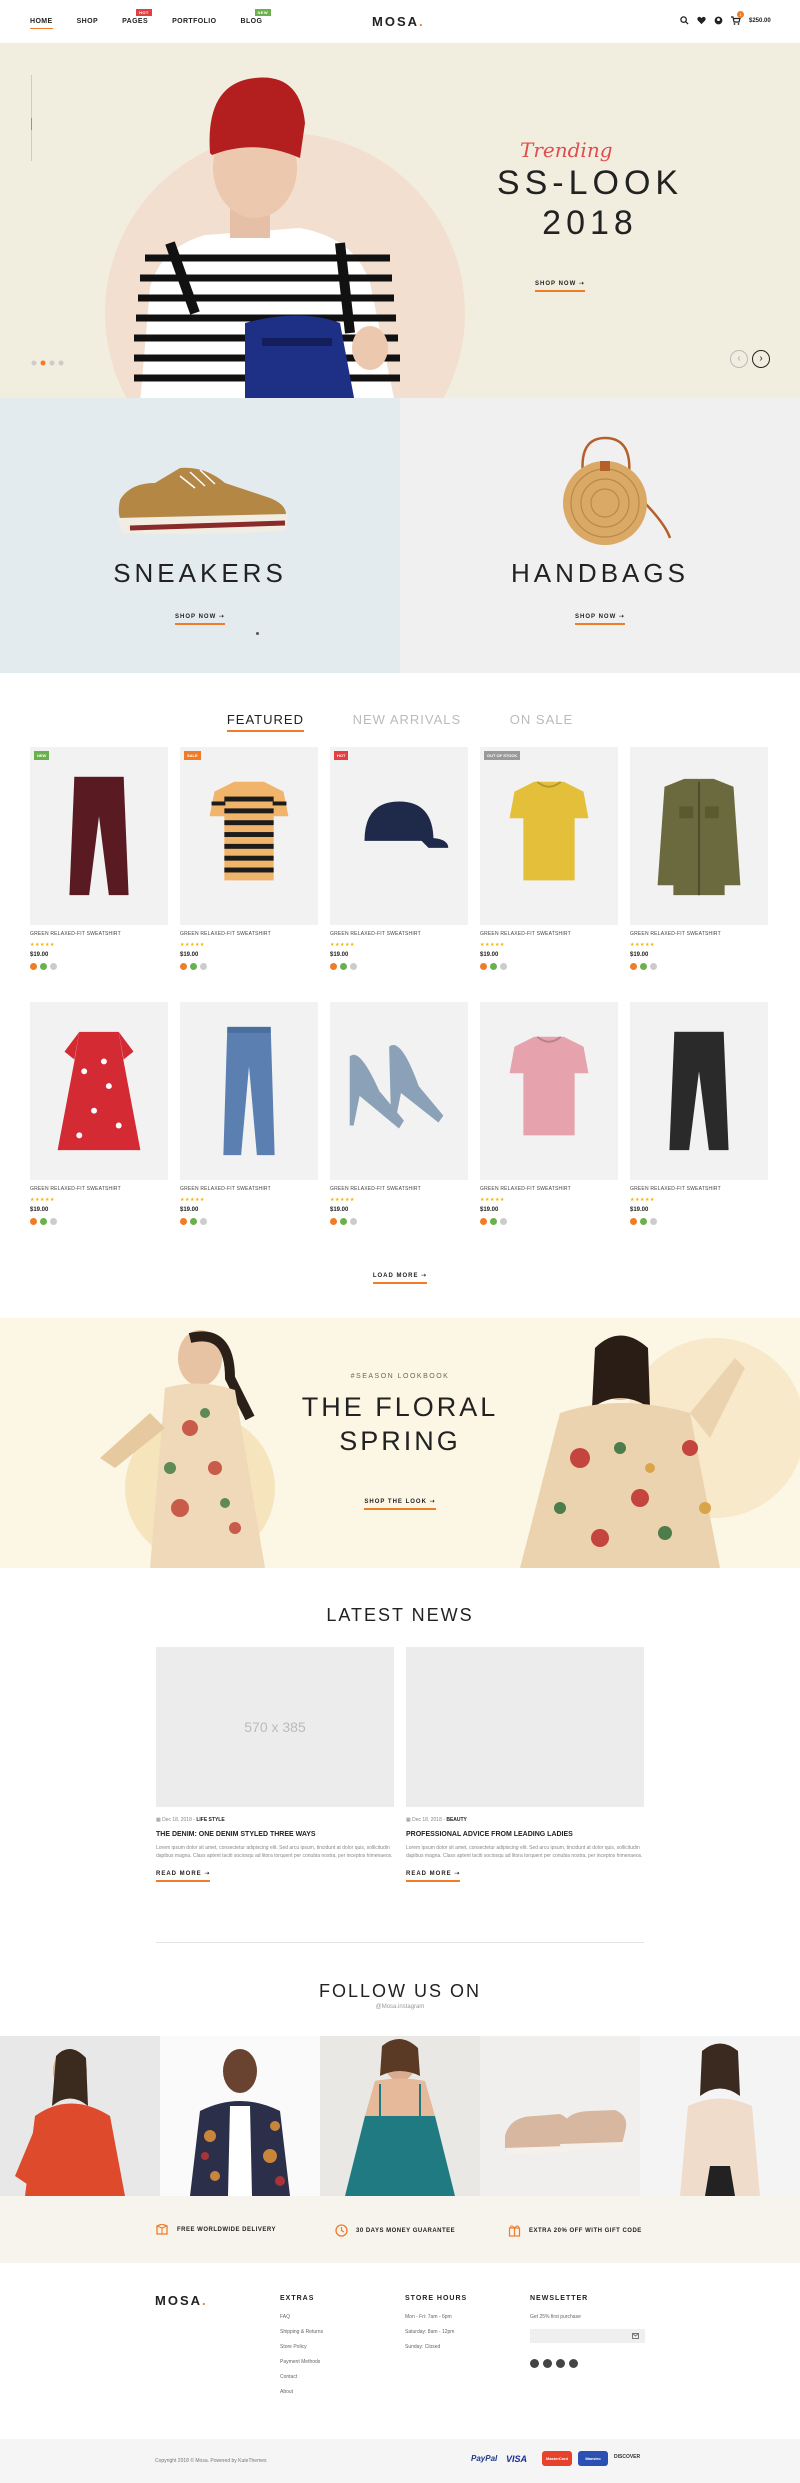 The image size is (800, 2483). What do you see at coordinates (301, 2377) in the screenshot?
I see `footer-link: Contact` at bounding box center [301, 2377].